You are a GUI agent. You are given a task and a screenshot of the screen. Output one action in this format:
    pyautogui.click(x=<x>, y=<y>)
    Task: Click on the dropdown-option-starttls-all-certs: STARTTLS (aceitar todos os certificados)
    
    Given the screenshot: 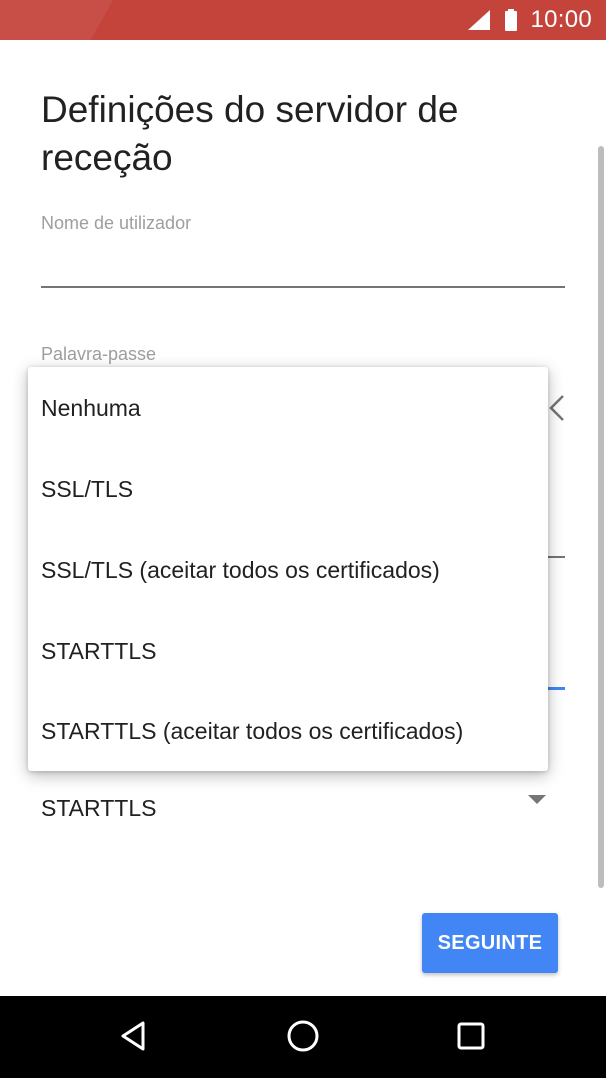 What is the action you would take?
    pyautogui.click(x=288, y=731)
    